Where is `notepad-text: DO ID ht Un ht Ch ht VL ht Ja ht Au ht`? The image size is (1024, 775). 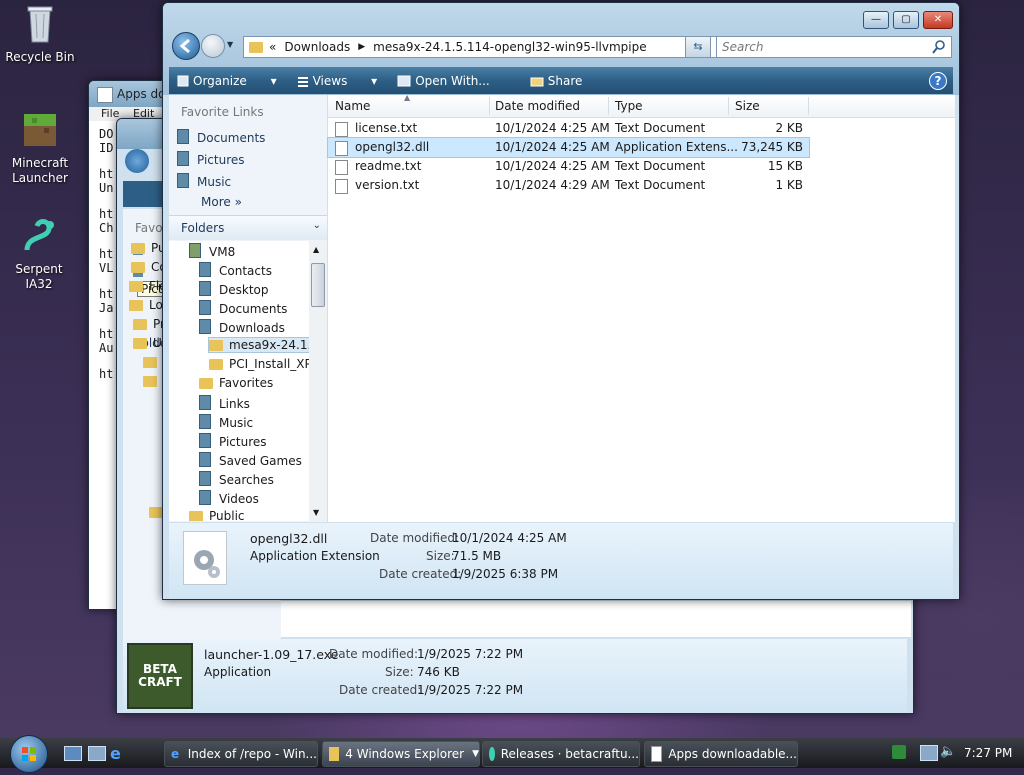
notepad-text: DO ID ht Un ht Ch ht VL ht Ja ht Au ht is located at coordinates (106, 254).